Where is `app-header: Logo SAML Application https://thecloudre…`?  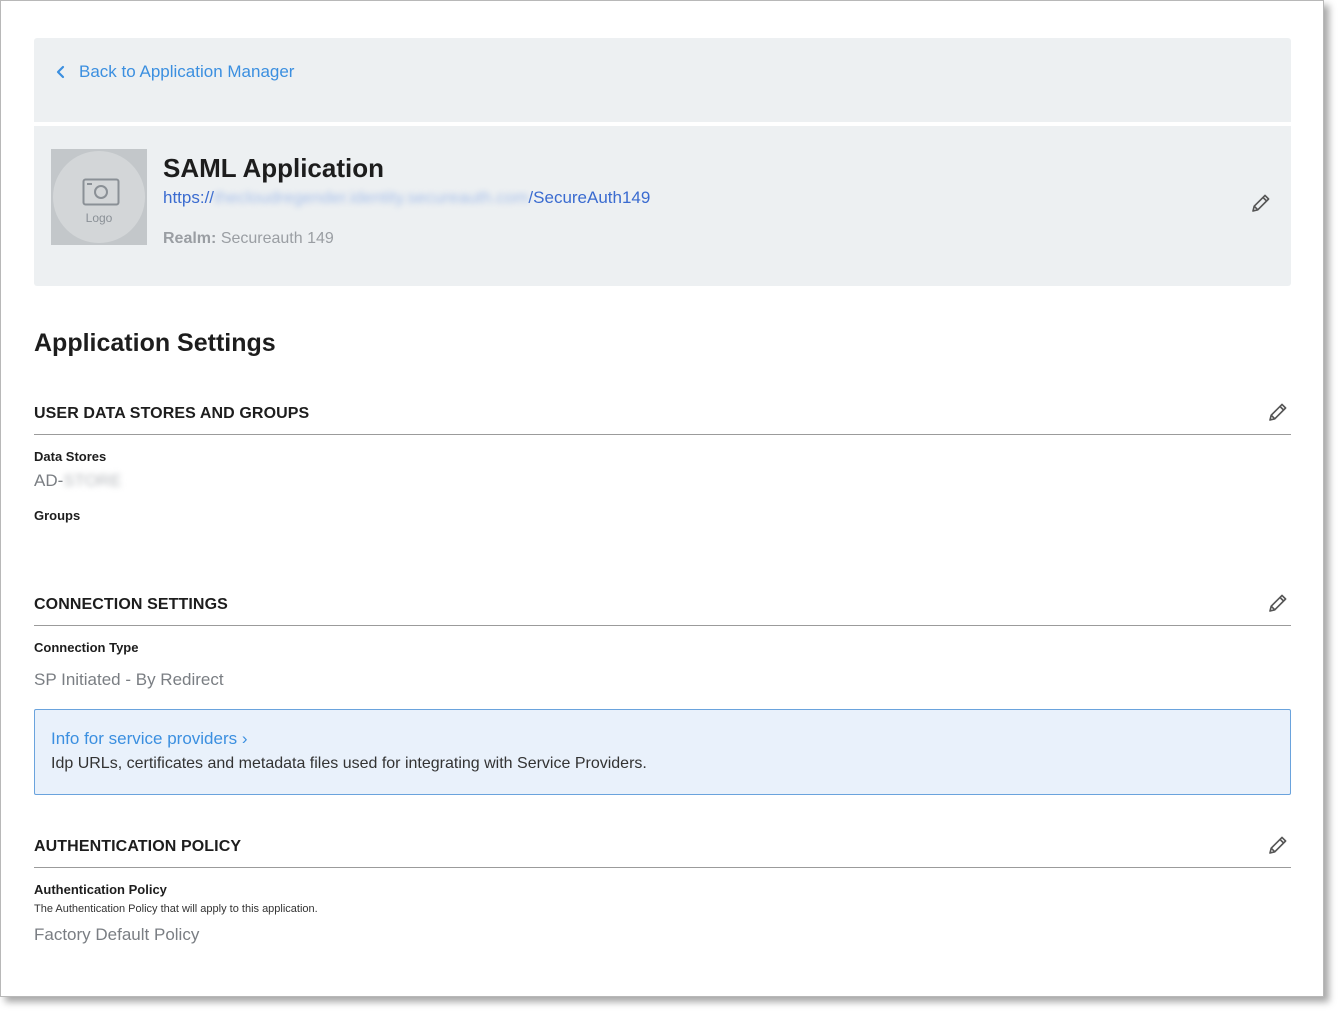 app-header: Logo SAML Application https://thecloudre… is located at coordinates (662, 206).